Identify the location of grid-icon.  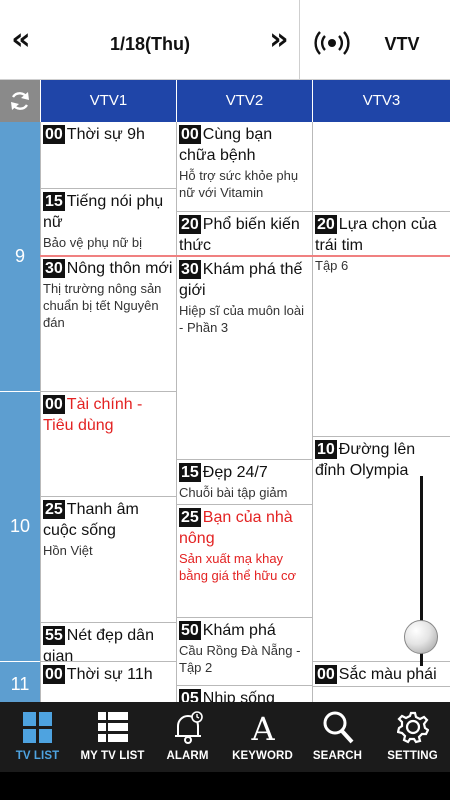
(37, 727).